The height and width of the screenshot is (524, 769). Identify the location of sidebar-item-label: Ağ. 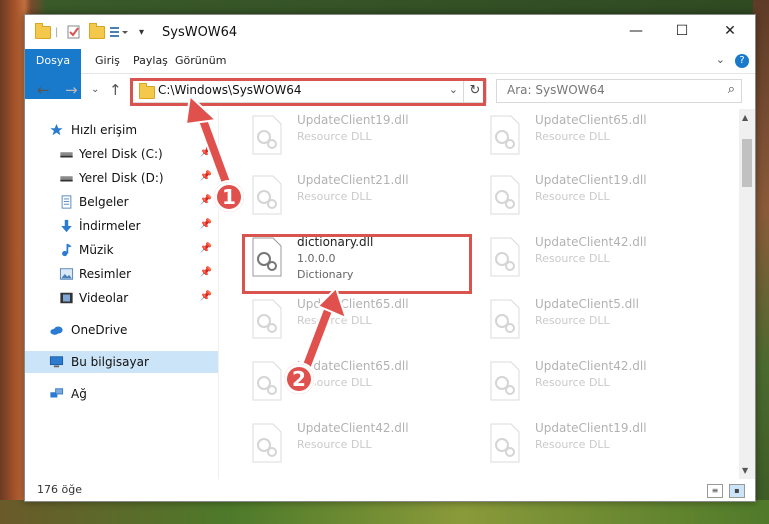
(79, 394).